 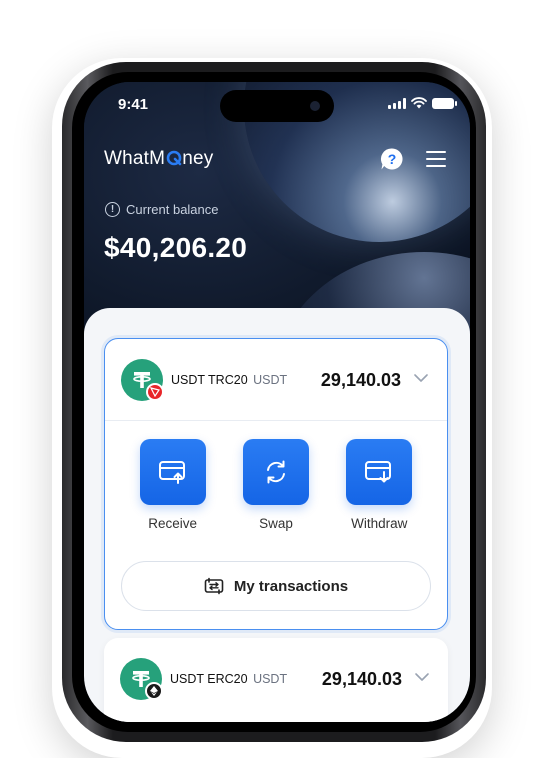 What do you see at coordinates (154, 691) in the screenshot?
I see `ethereum-icon` at bounding box center [154, 691].